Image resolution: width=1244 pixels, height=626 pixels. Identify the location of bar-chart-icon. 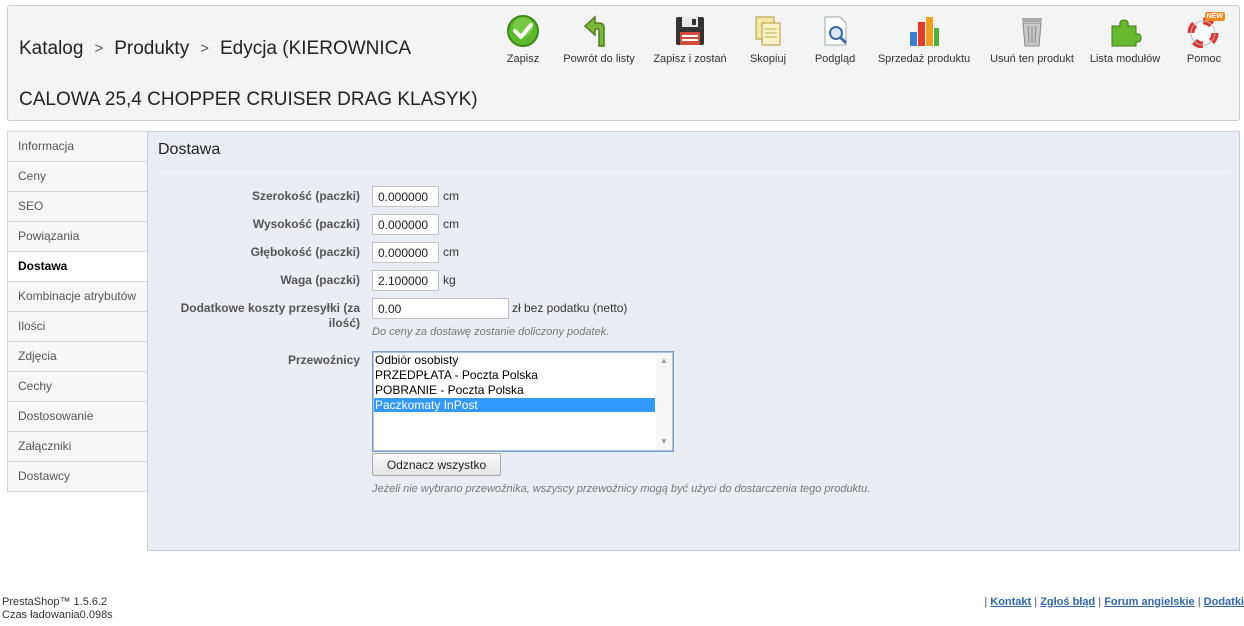
(924, 31).